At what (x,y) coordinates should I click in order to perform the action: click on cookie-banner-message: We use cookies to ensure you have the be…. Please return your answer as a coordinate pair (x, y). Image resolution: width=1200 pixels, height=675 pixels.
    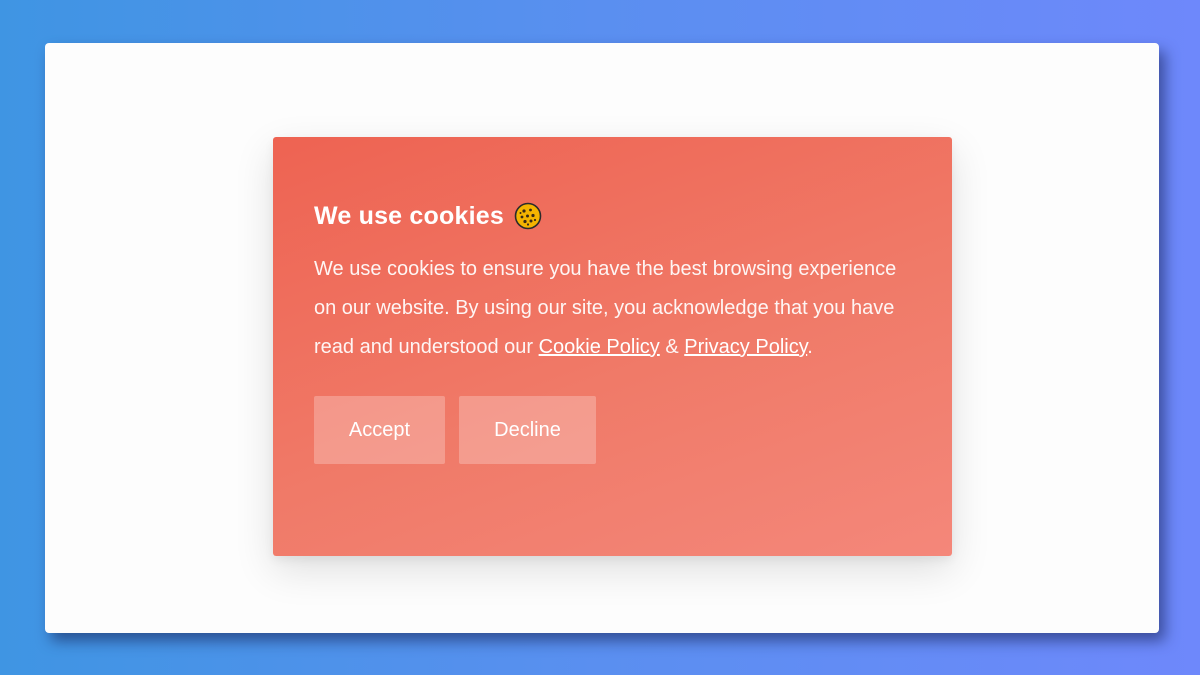
    Looking at the image, I should click on (613, 308).